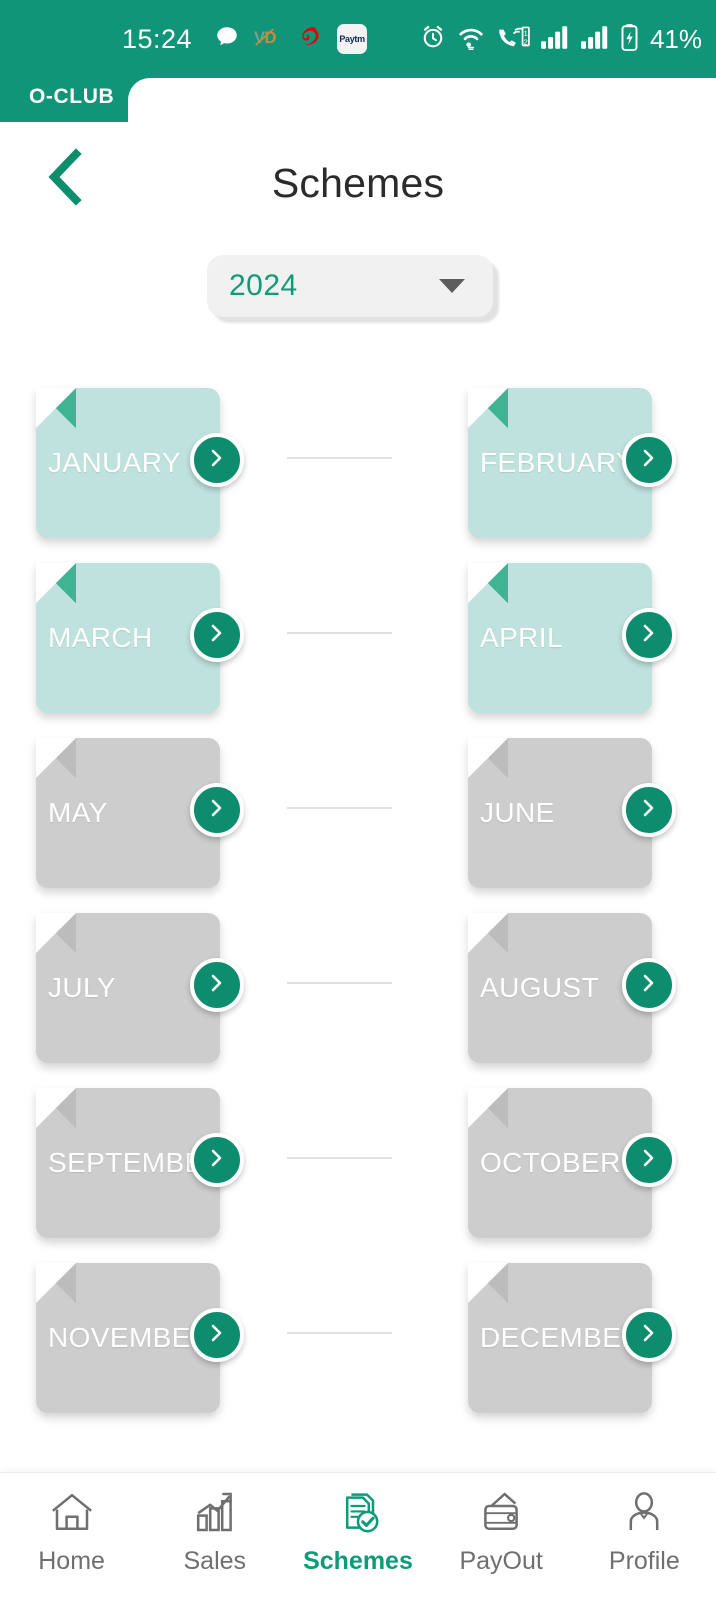 This screenshot has height=1600, width=716. Describe the element at coordinates (358, 992) in the screenshot. I see `month-row: JULY AUGUST` at that location.